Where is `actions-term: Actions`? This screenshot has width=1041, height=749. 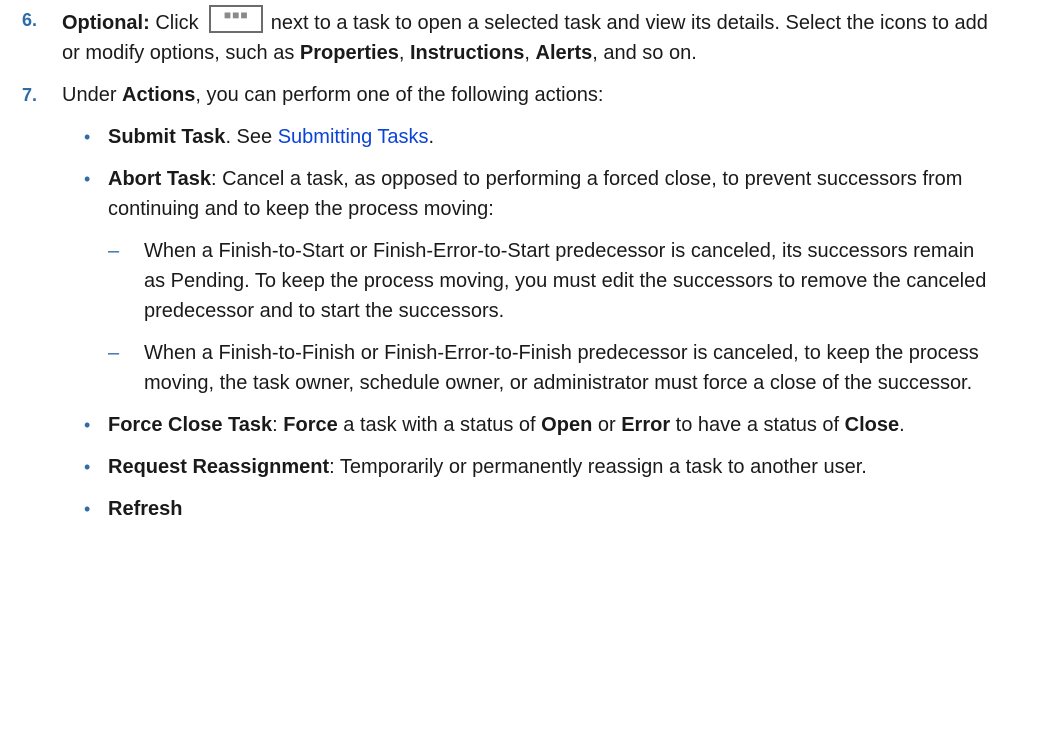
actions-term: Actions is located at coordinates (159, 95).